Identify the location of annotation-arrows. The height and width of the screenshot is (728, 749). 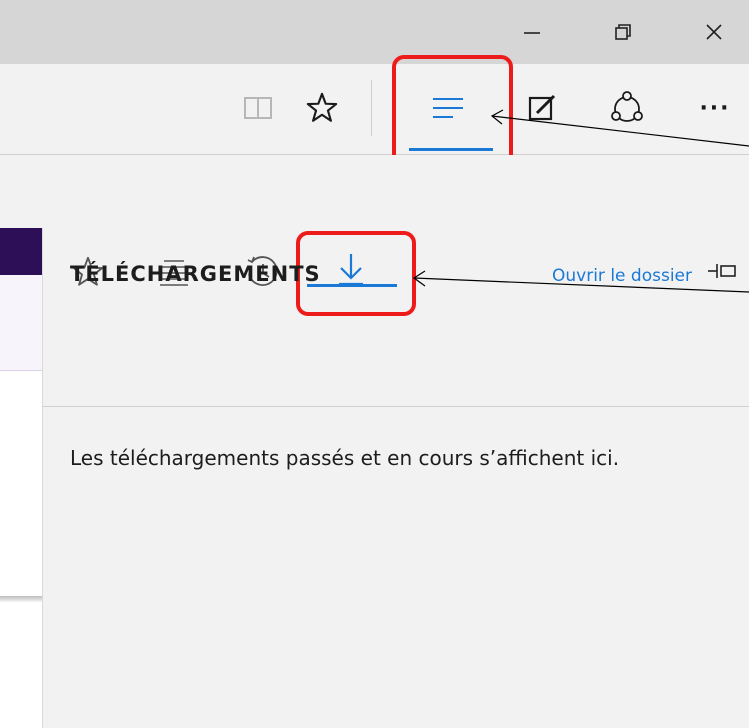
(580, 201).